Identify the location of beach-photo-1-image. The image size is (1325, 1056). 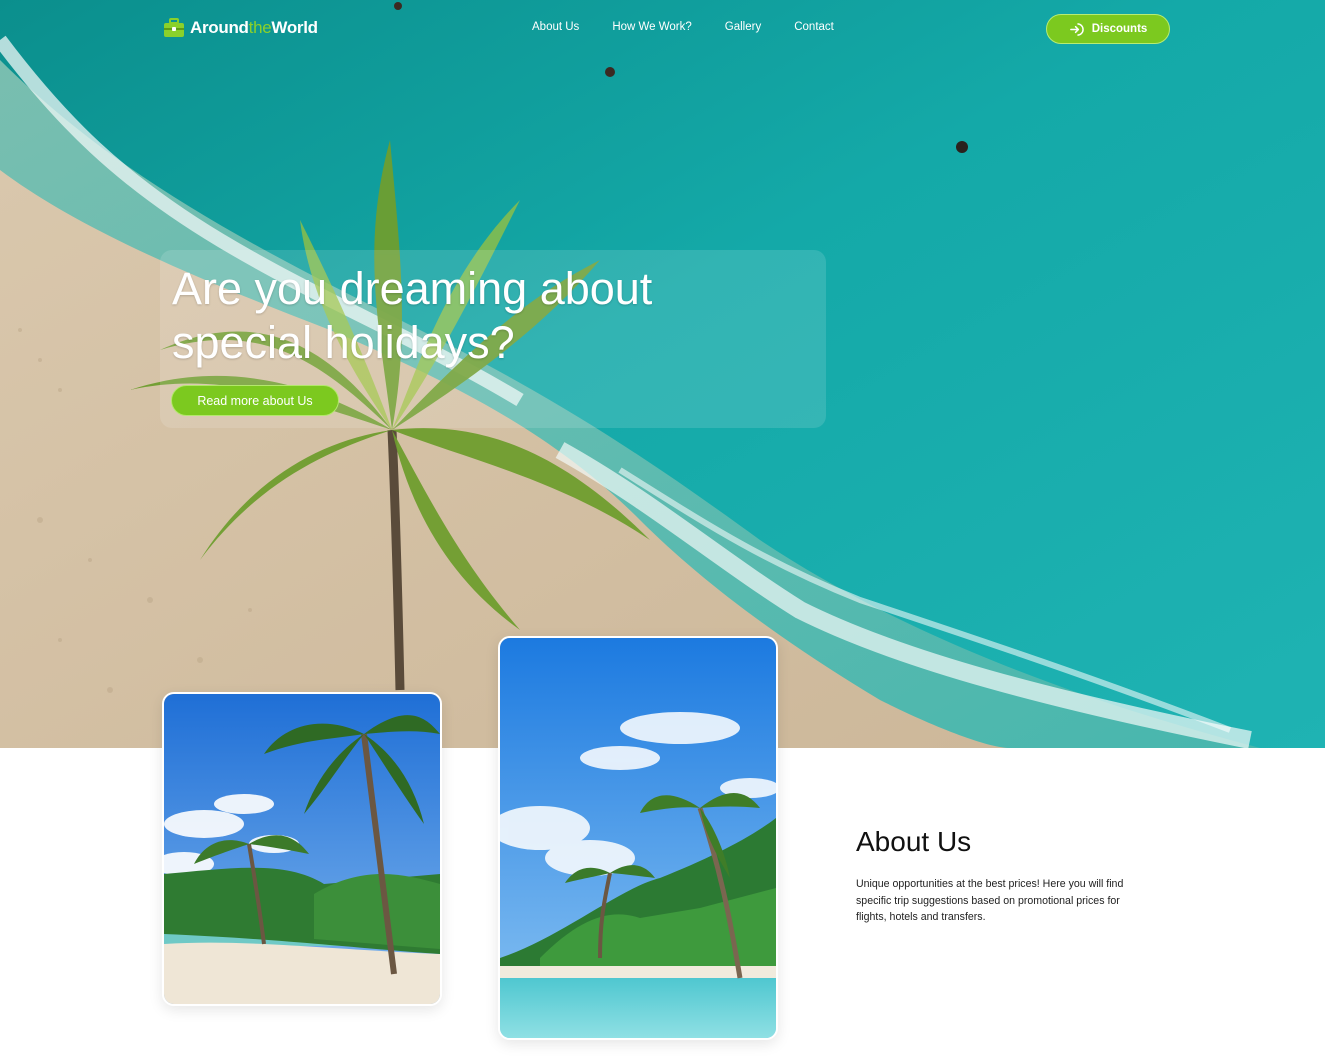
(302, 849).